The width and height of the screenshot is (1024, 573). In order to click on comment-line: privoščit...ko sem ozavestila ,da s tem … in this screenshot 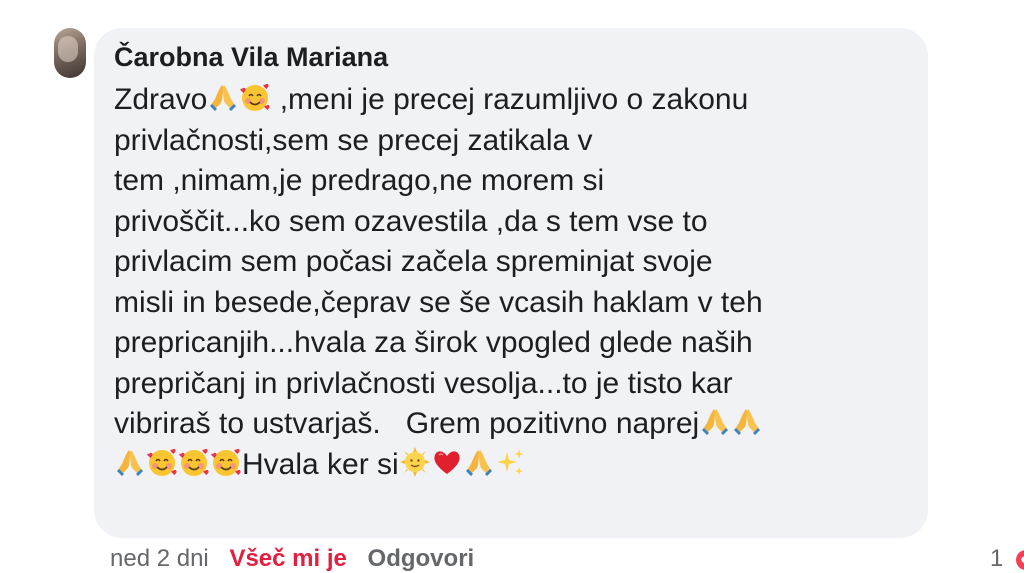, I will do `click(521, 222)`.